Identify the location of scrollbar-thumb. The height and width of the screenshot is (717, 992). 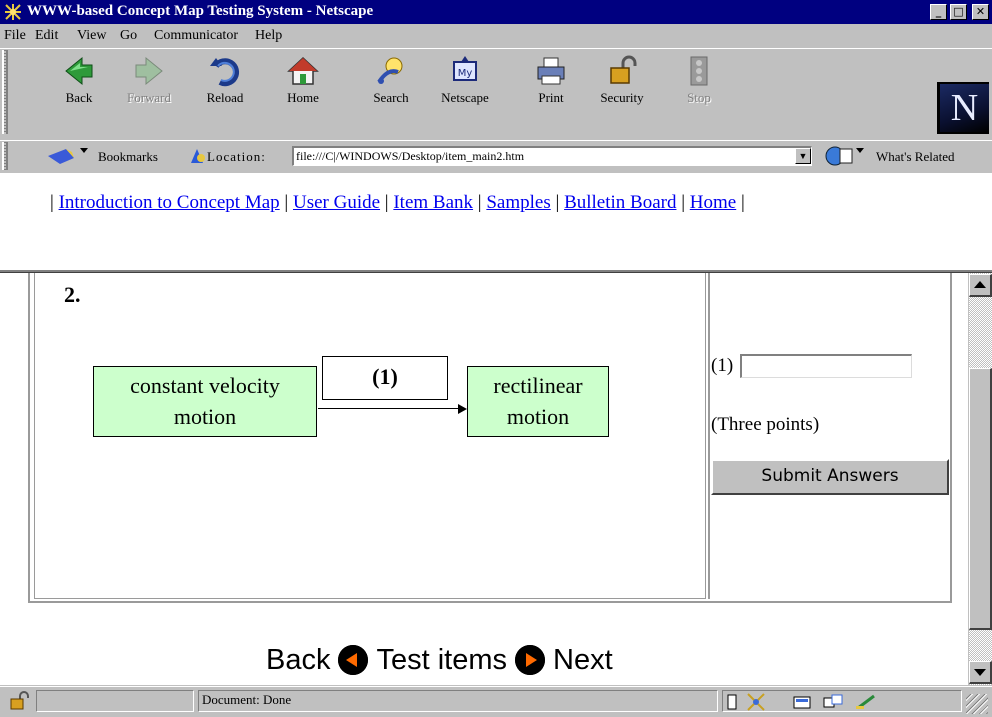
(980, 499).